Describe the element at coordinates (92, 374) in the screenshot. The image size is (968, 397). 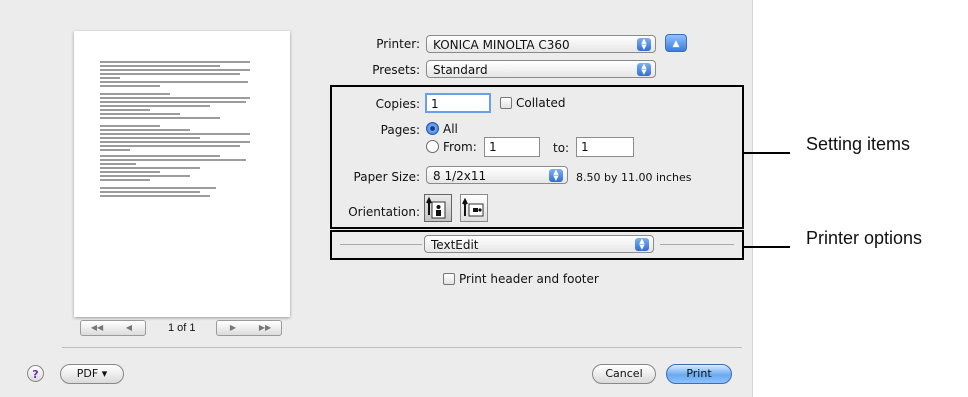
I see `pdf-menu-button: PDF ▾` at that location.